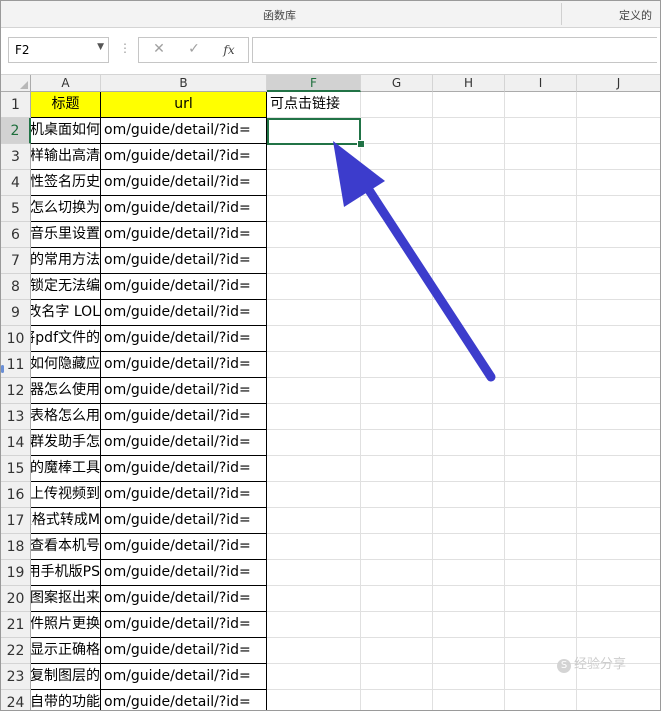 The width and height of the screenshot is (661, 711). Describe the element at coordinates (429, 282) in the screenshot. I see `arrow-shaft` at that location.